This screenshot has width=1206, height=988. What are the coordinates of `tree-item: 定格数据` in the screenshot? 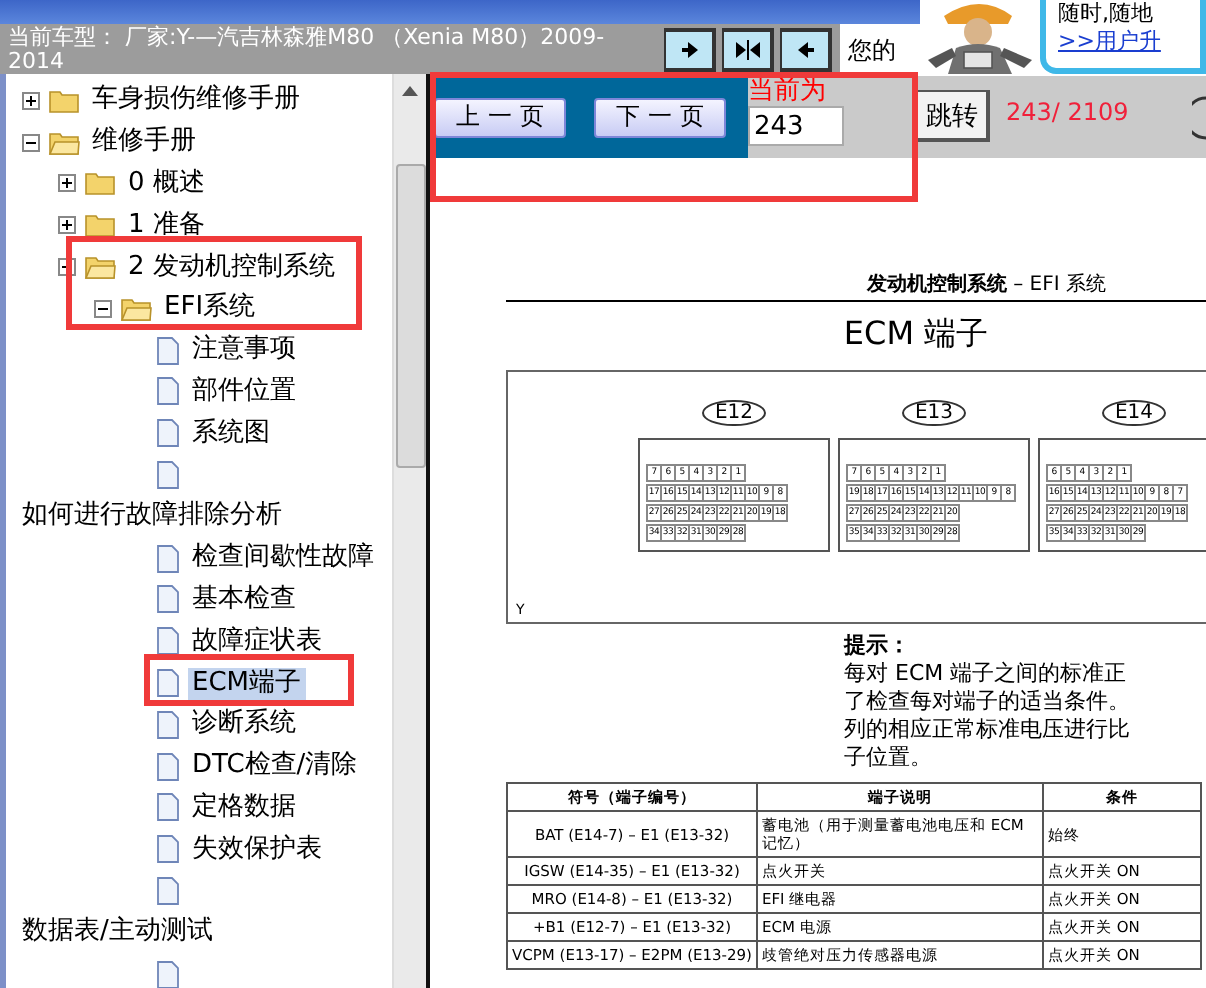 It's located at (244, 807).